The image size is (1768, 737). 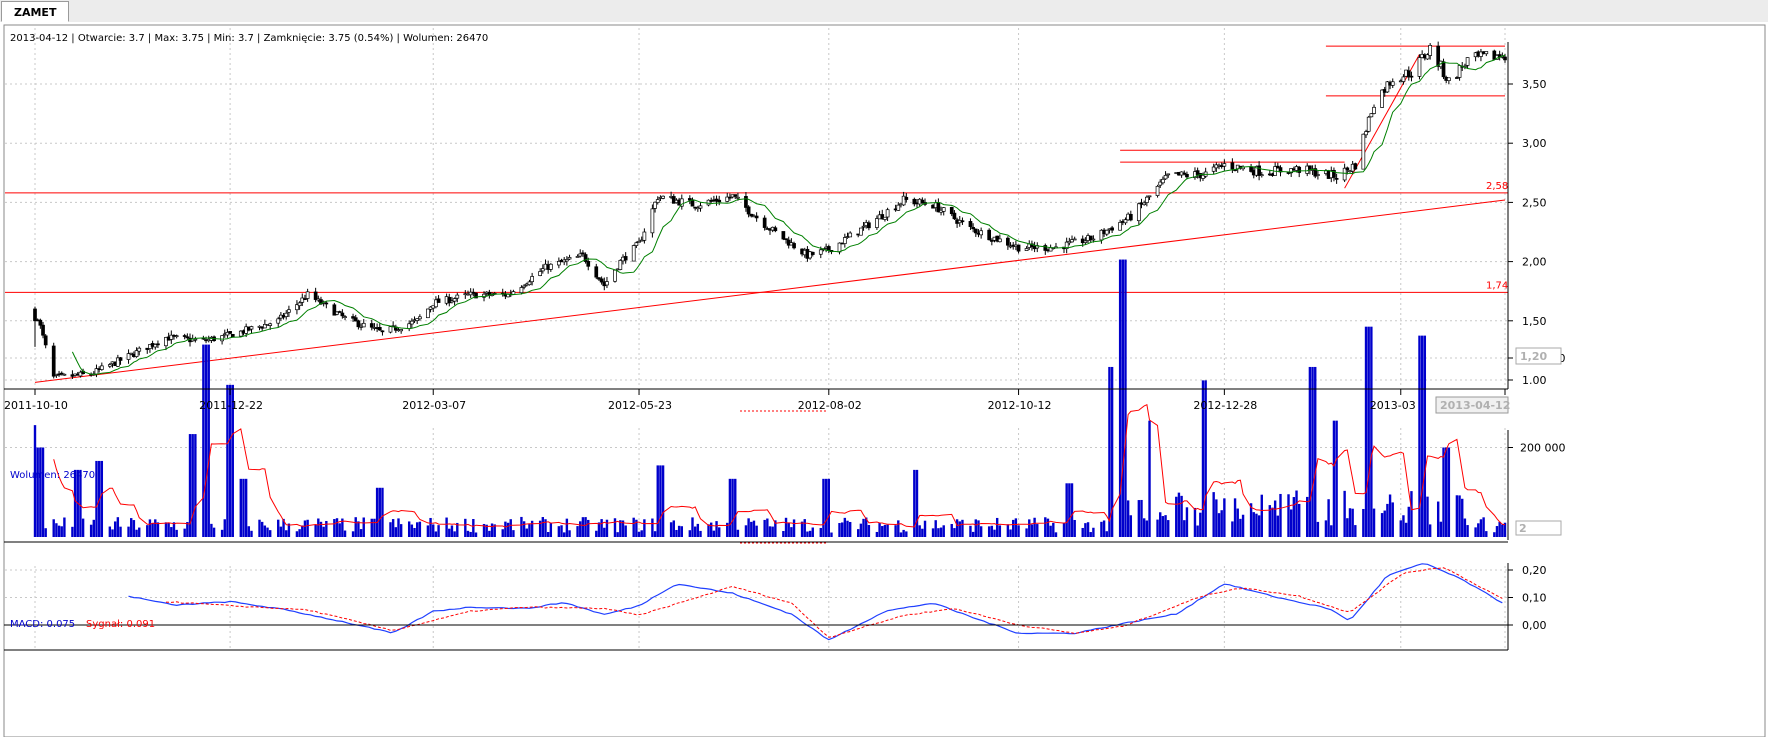 What do you see at coordinates (1534, 380) in the screenshot?
I see `price-y-tick-label: 1.00` at bounding box center [1534, 380].